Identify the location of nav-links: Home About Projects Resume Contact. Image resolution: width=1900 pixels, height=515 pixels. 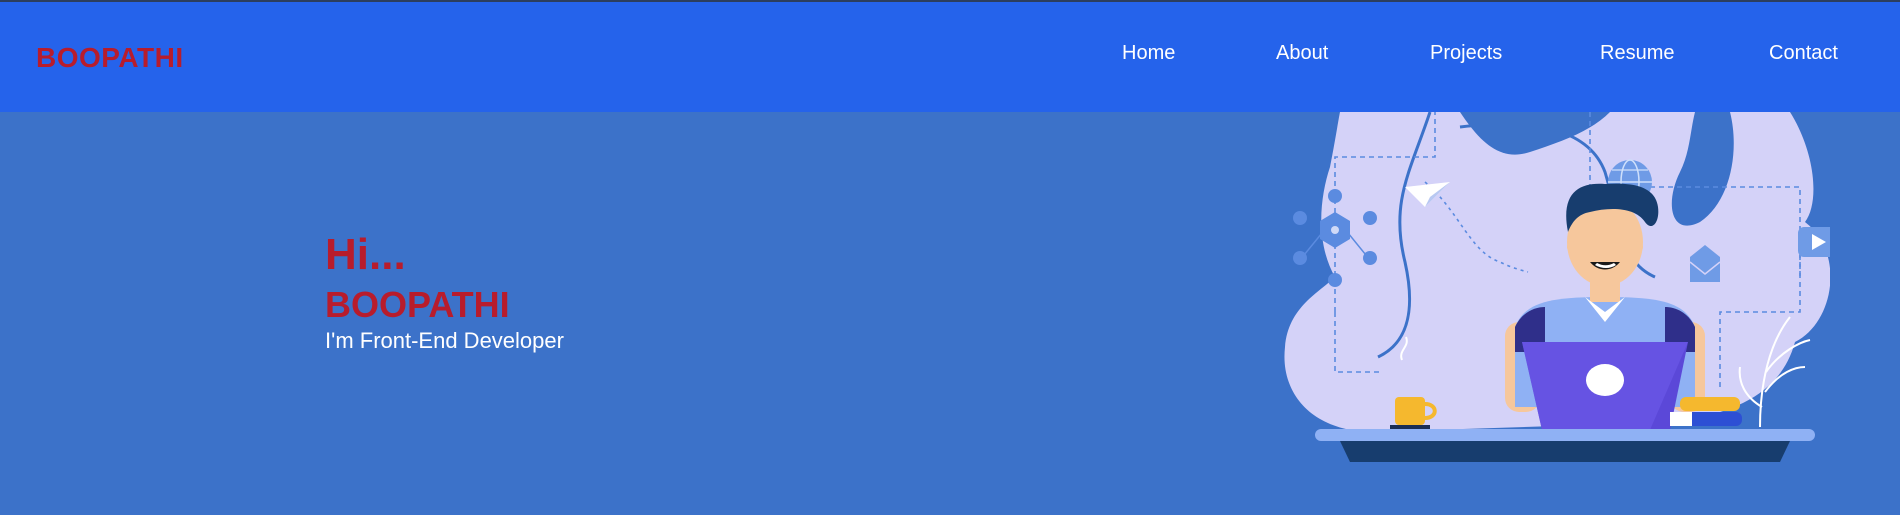
(950, 57).